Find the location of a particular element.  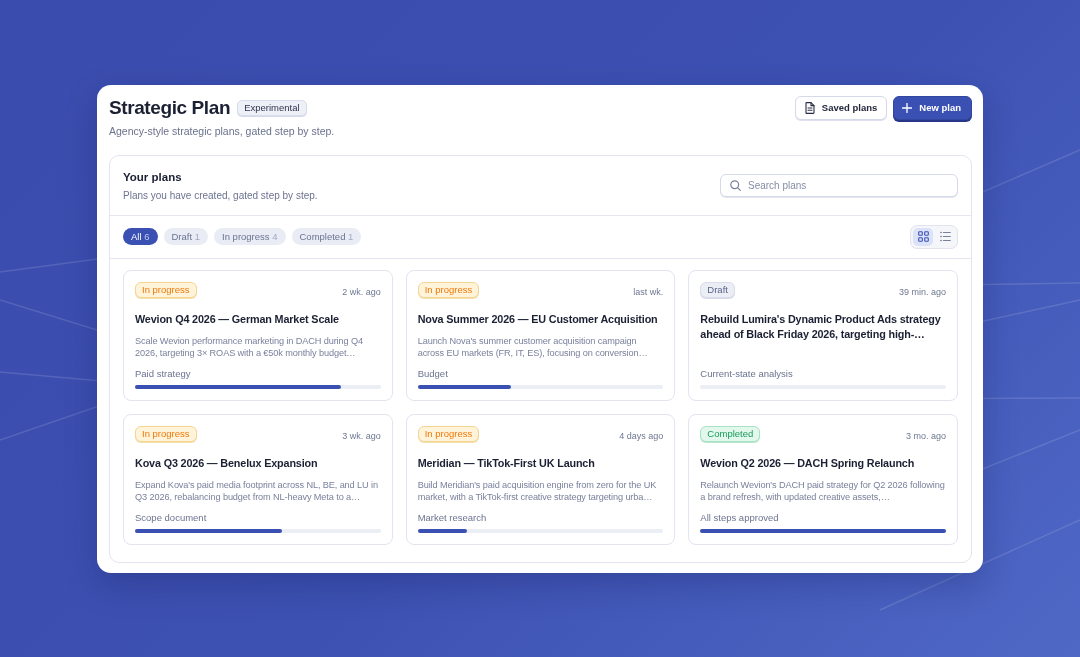

plan-card: In progress last wk. Nova Summer 2026 — EU Customer Acquisition Launch Nova's summer customer acquisition campaign across EU markets (FR, IT, ES), focusing on conversion… Budget is located at coordinates (540, 335).